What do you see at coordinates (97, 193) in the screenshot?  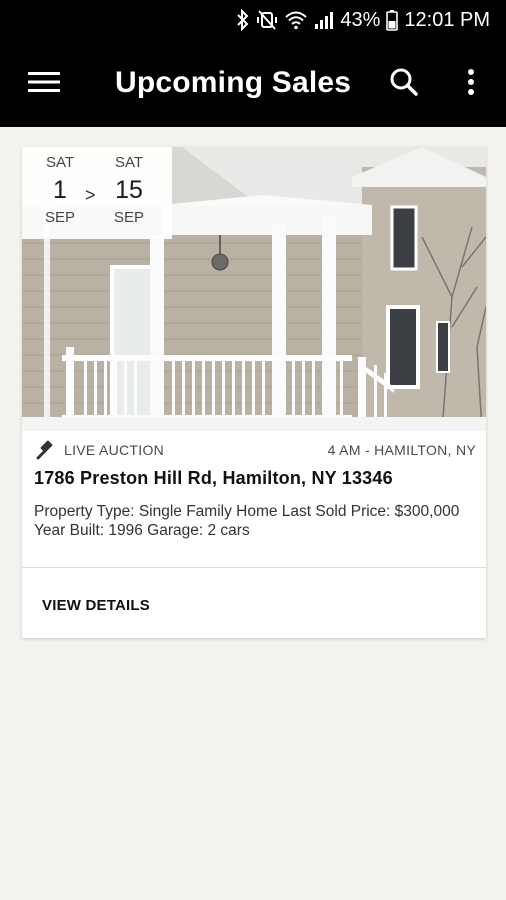 I see `date-range-badge: SAT 1 SEP > SAT 15 SEP` at bounding box center [97, 193].